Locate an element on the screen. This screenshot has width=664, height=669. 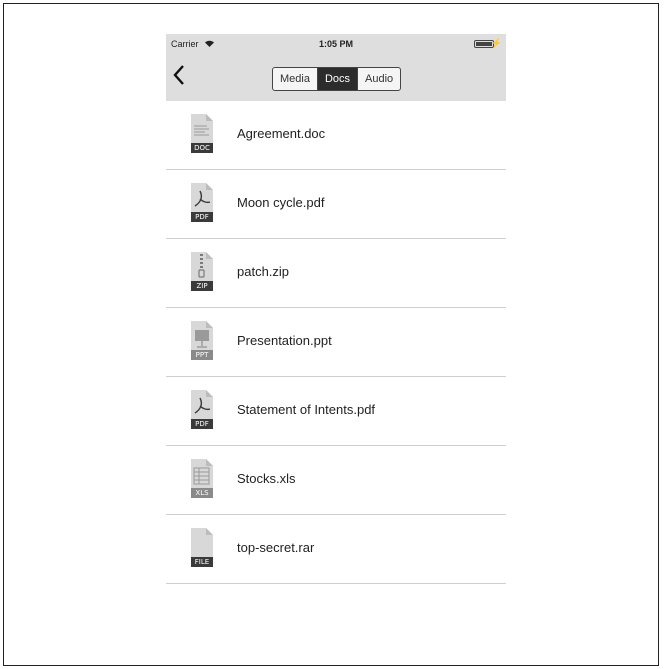
file-type-label: PPT is located at coordinates (202, 355).